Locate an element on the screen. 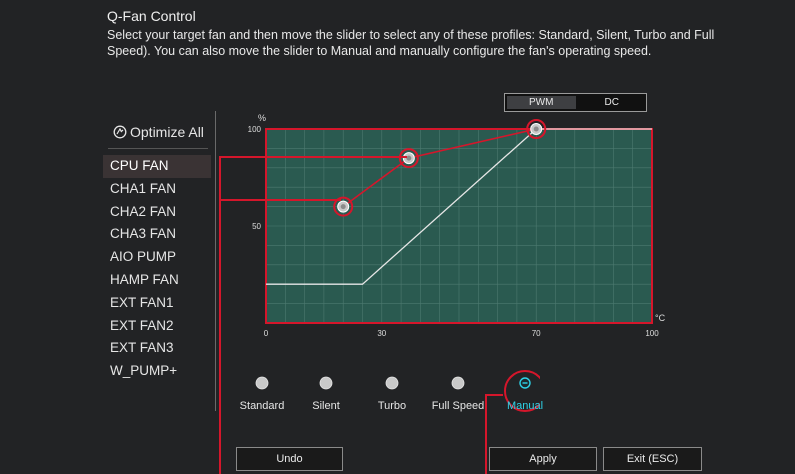  optimize-divider is located at coordinates (158, 148).